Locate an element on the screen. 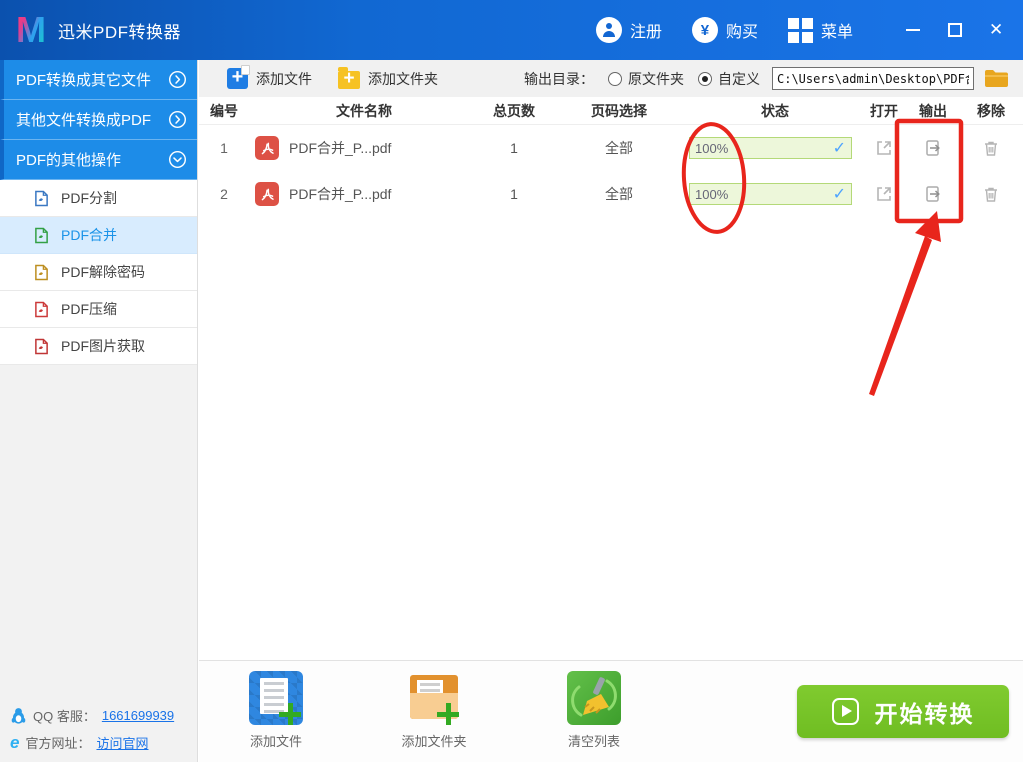  title-bar: 迅米PDF转换器 注册 购买 菜单 is located at coordinates (511, 30).